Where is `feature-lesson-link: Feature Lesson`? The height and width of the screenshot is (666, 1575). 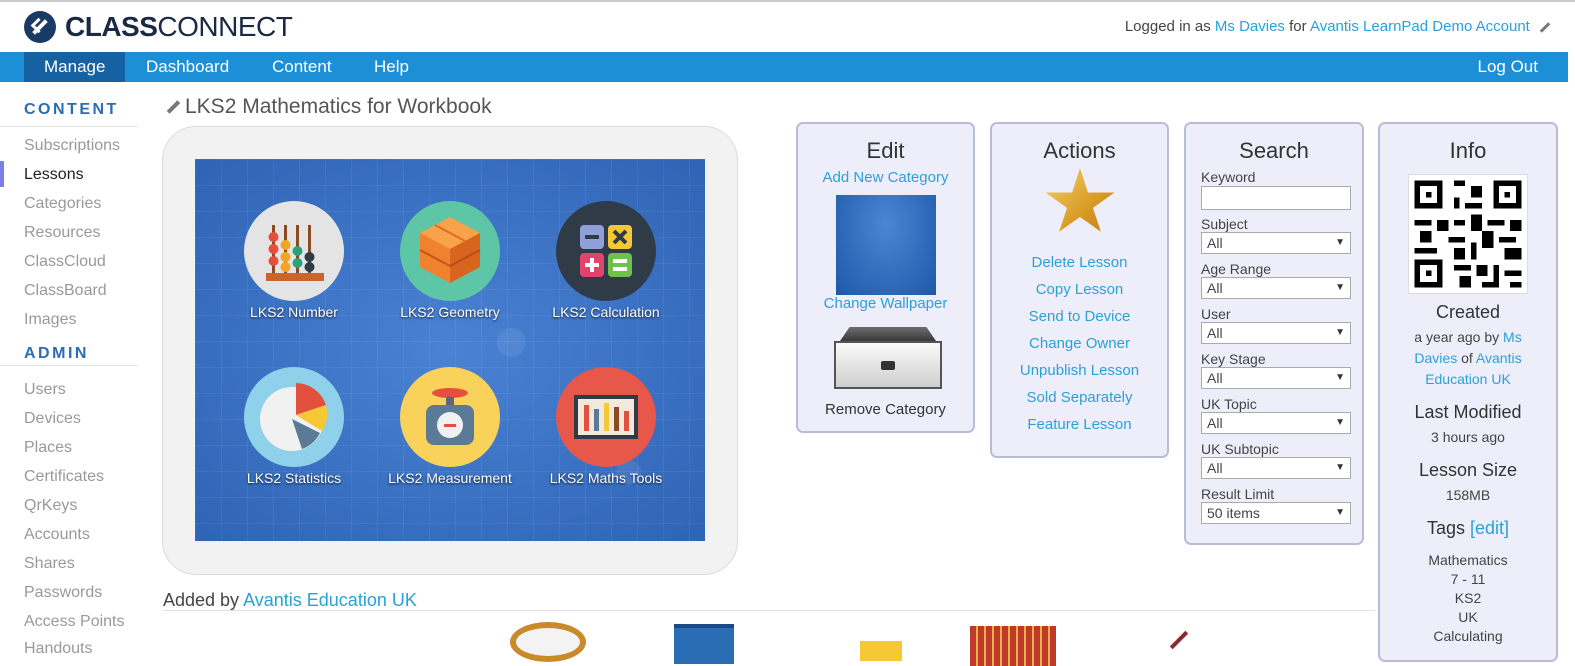
feature-lesson-link: Feature Lesson is located at coordinates (1079, 424).